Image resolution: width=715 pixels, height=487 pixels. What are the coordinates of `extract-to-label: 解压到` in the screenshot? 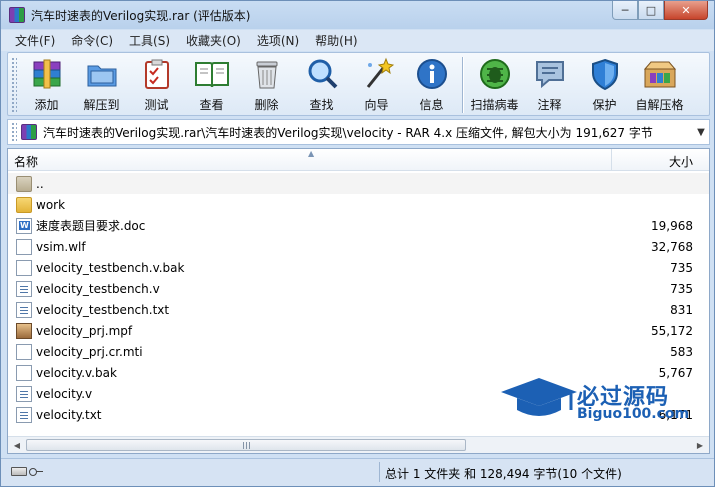 It's located at (101, 105).